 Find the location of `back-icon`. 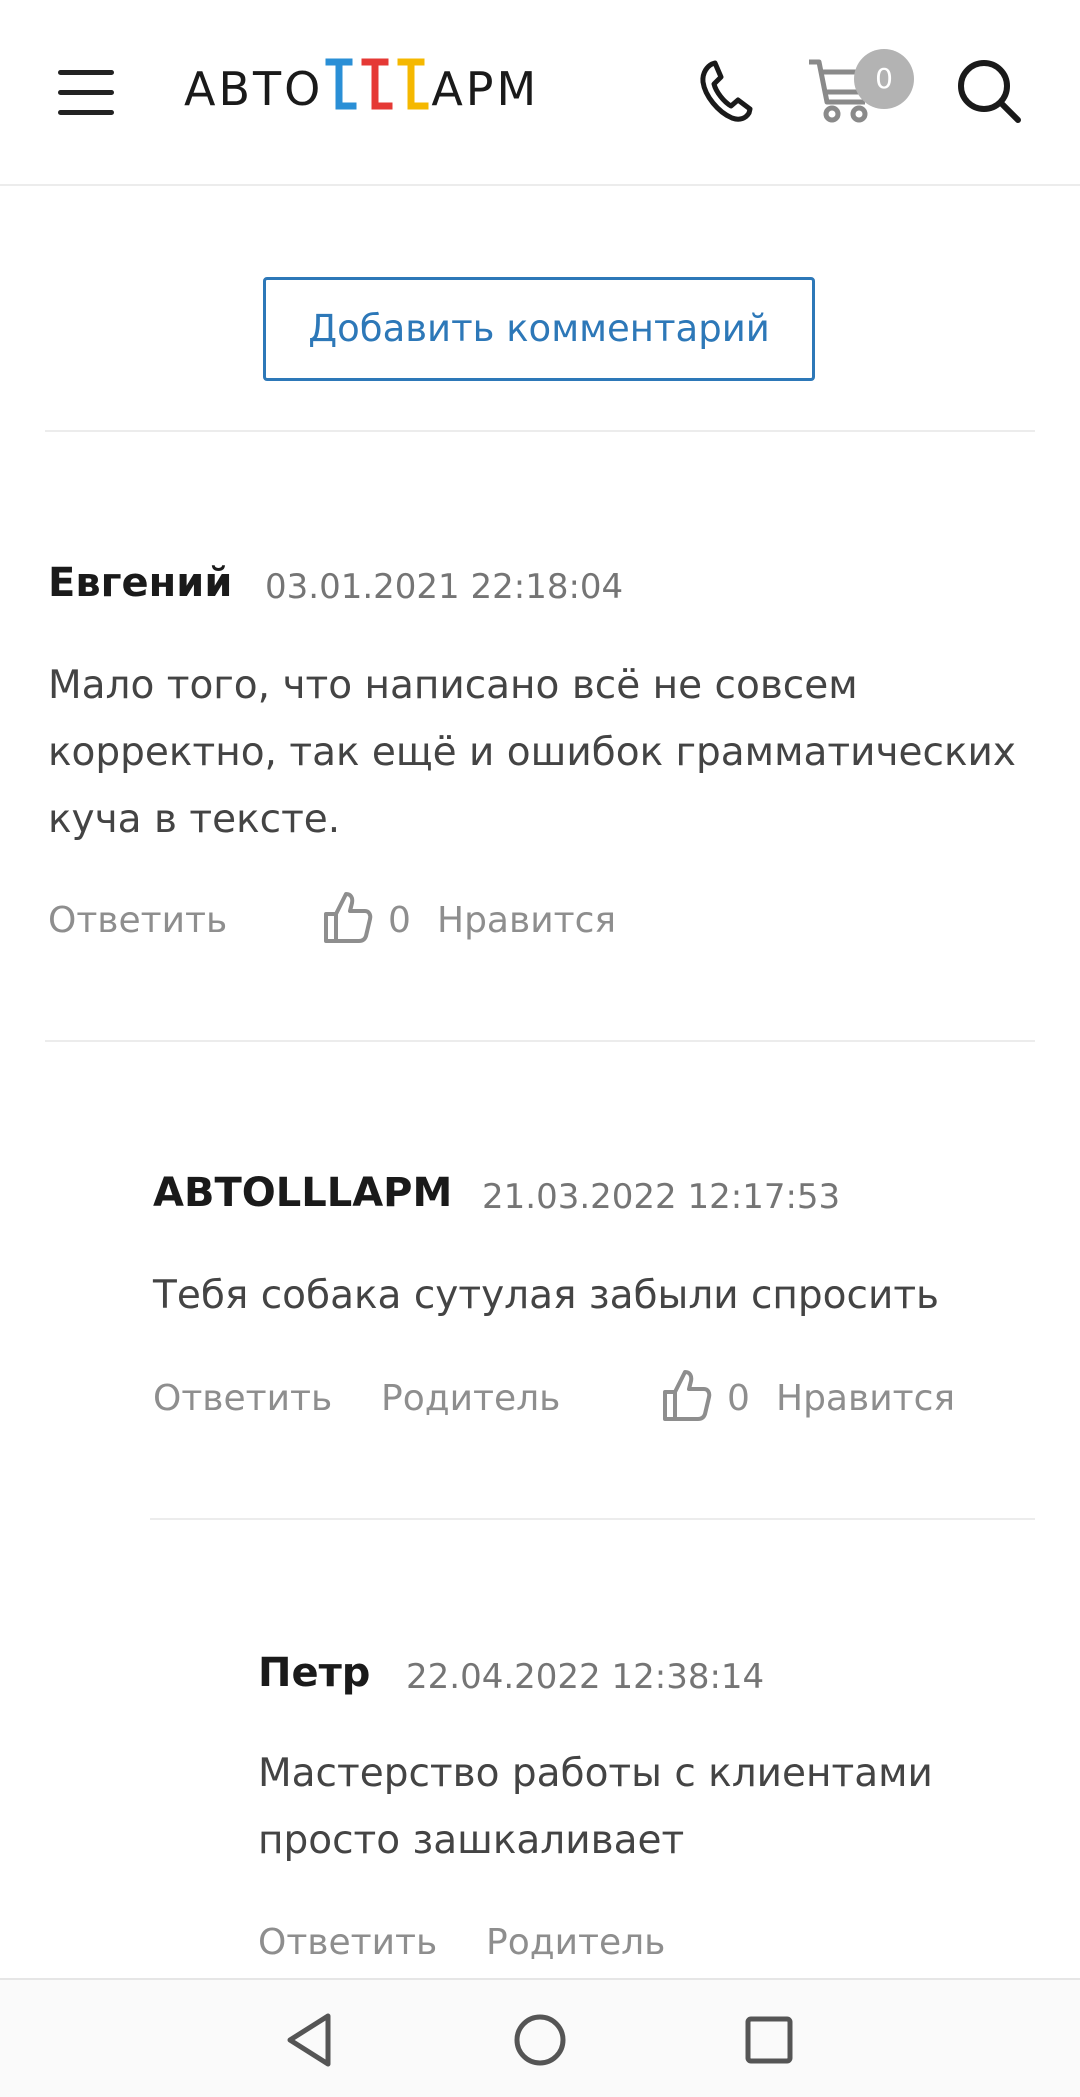

back-icon is located at coordinates (309, 2040).